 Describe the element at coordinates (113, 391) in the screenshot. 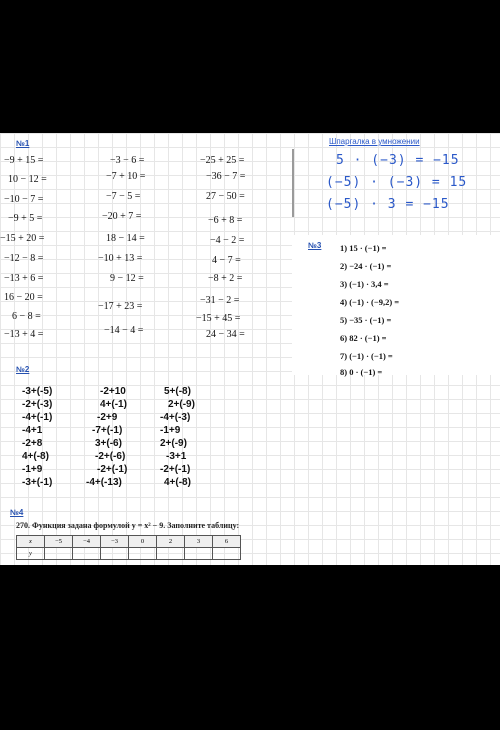

I see `expression: -2+10` at that location.